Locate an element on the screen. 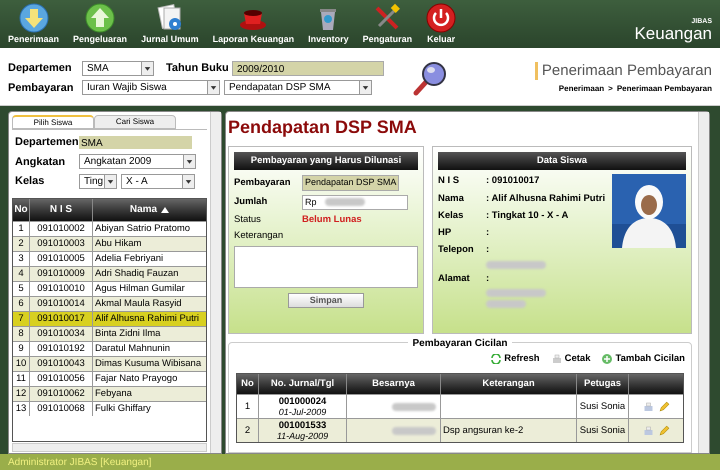 The height and width of the screenshot is (470, 720). field-label: Keterangan is located at coordinates (259, 236).